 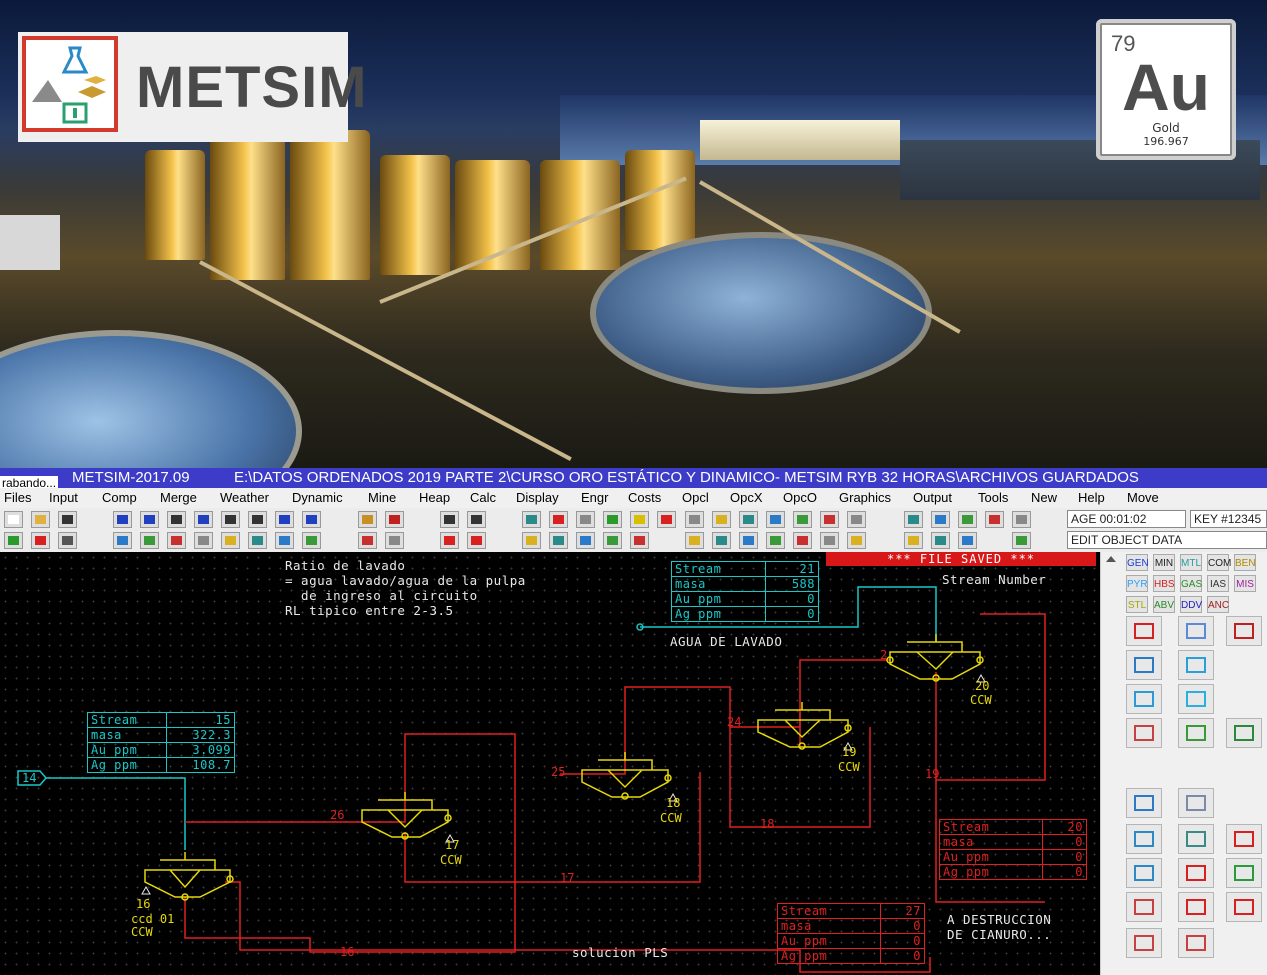 What do you see at coordinates (1111, 559) in the screenshot?
I see `scroll-up-icon` at bounding box center [1111, 559].